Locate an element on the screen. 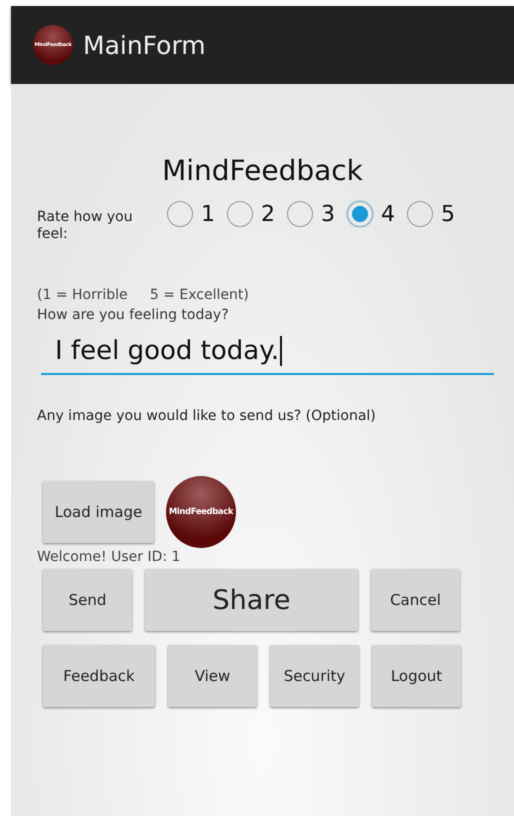 The height and width of the screenshot is (816, 514). nav-button: Logout is located at coordinates (416, 676).